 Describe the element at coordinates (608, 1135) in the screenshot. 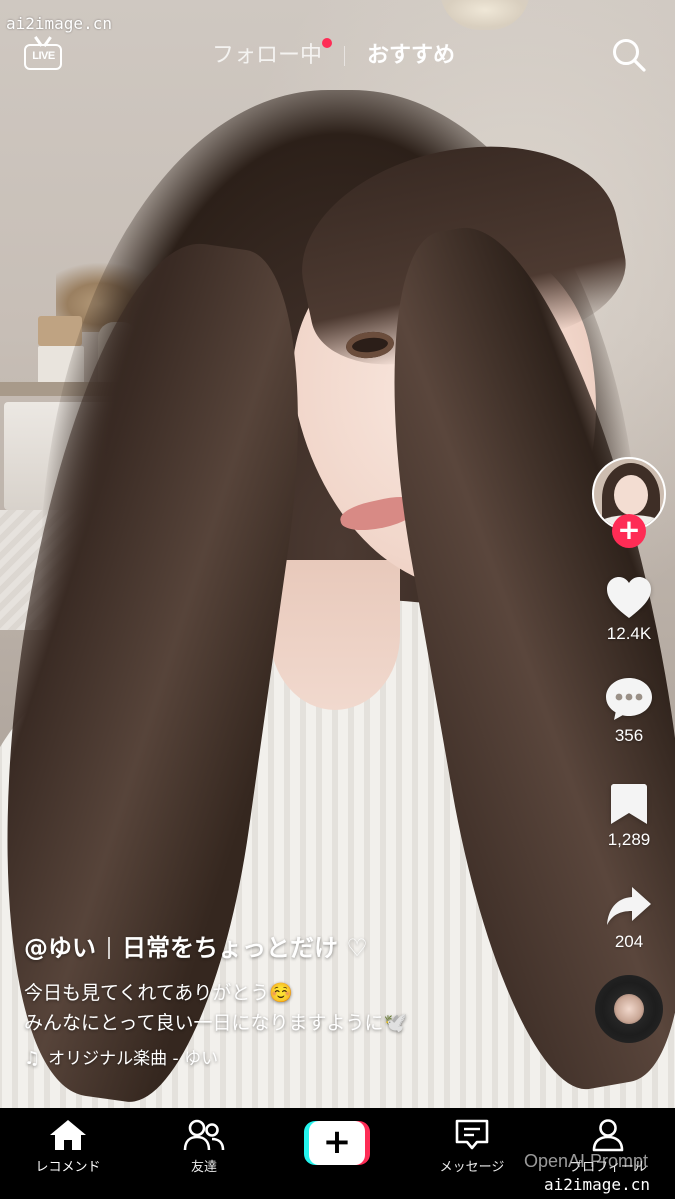

I see `profile-icon` at that location.